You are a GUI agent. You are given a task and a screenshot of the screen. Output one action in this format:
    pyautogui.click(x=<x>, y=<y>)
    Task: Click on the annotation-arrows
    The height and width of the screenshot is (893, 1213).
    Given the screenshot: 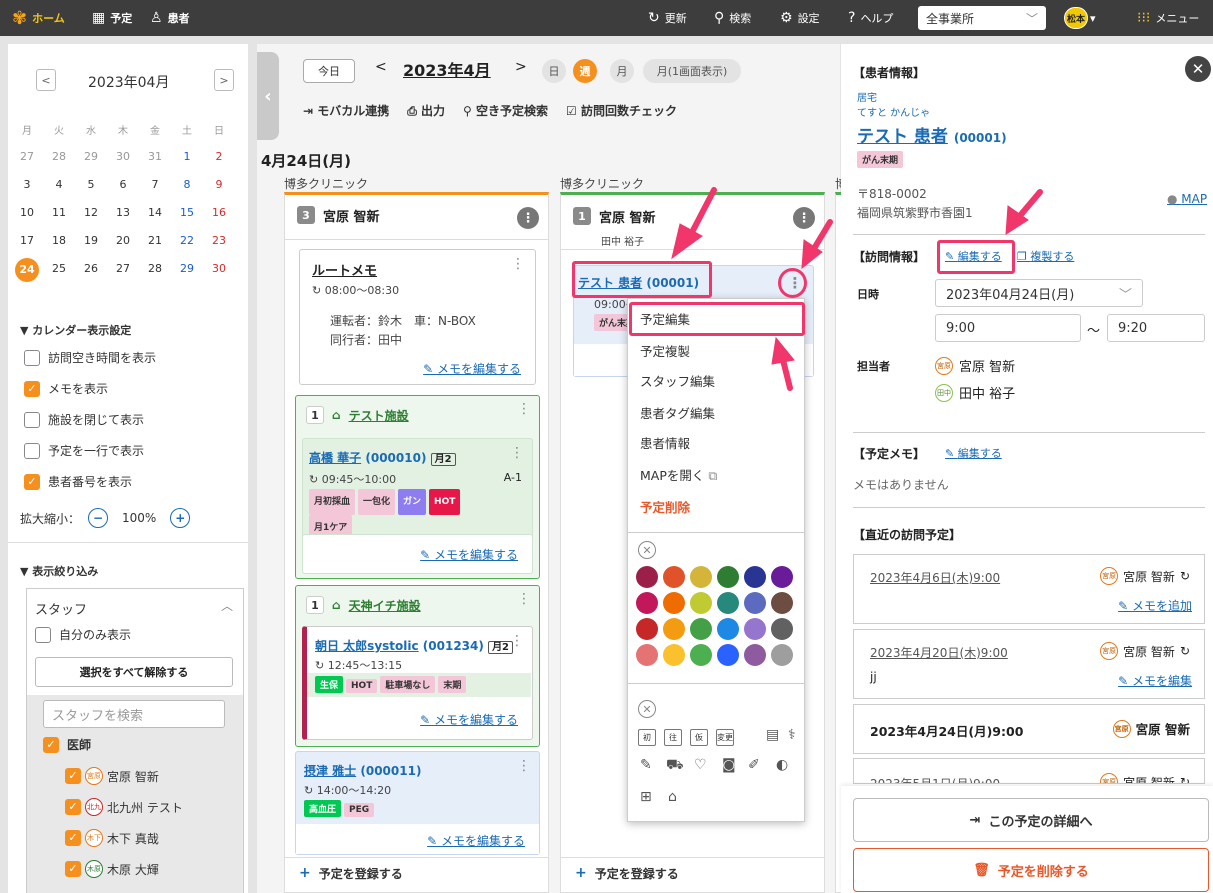 What is the action you would take?
    pyautogui.click(x=857, y=289)
    